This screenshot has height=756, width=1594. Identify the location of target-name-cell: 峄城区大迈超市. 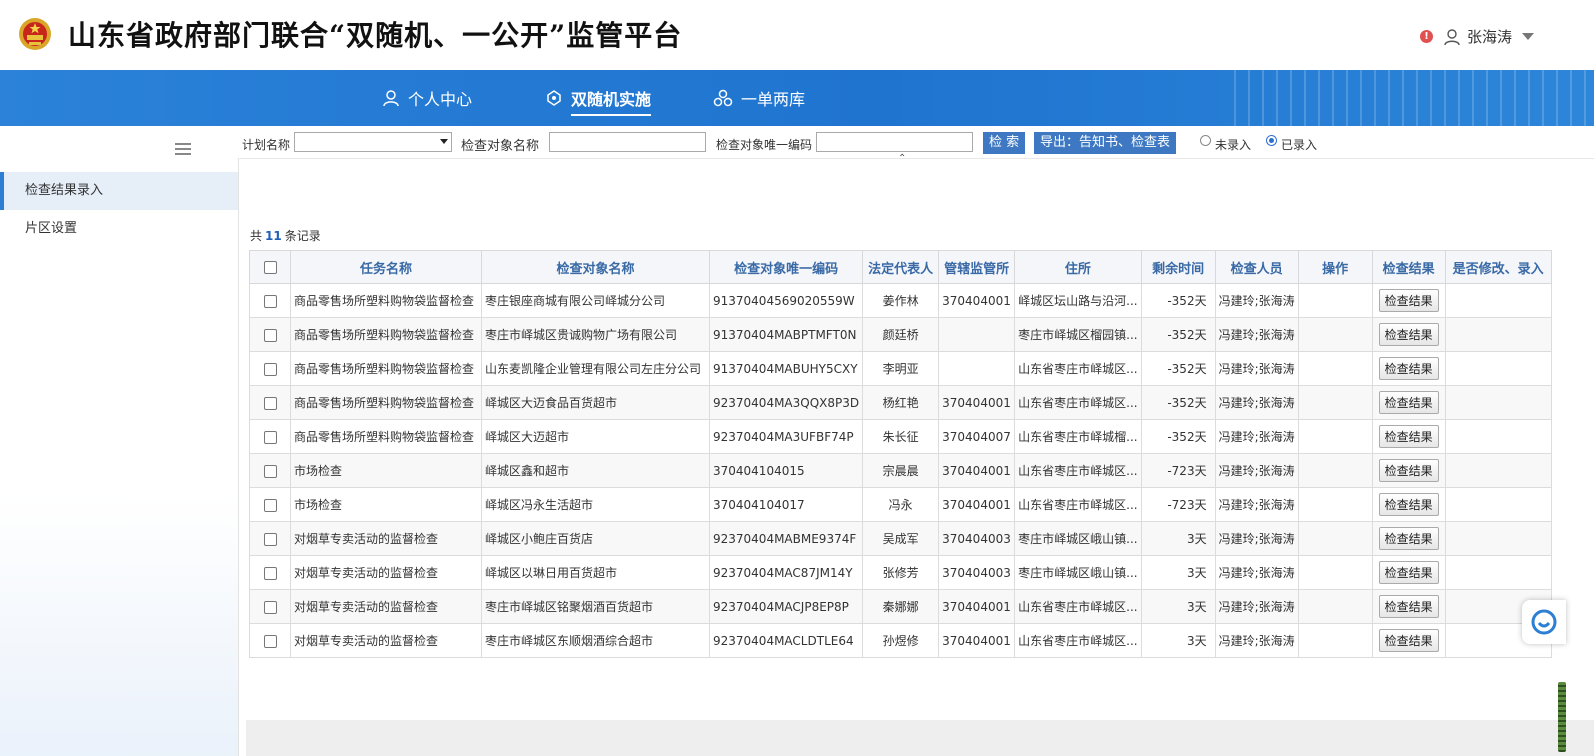
(595, 436).